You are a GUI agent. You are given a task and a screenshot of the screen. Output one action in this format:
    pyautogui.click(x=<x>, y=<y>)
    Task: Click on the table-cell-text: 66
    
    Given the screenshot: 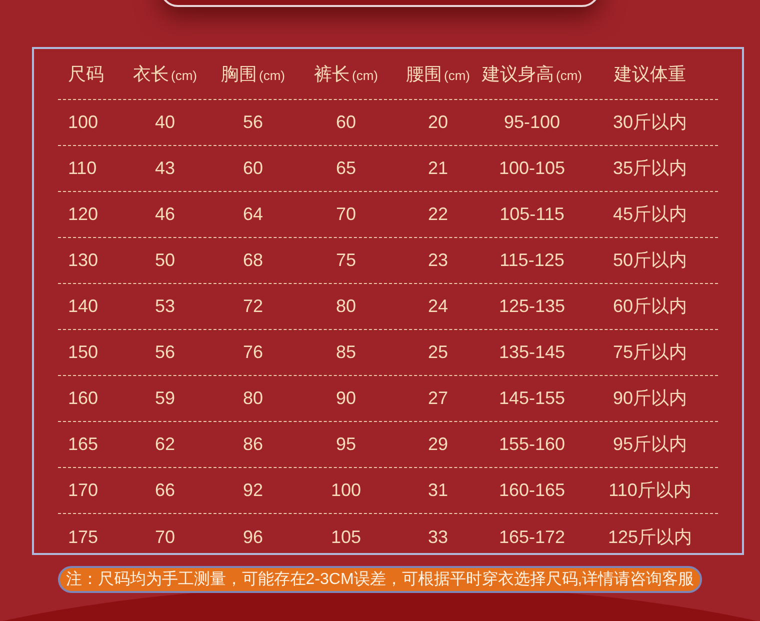 What is the action you would take?
    pyautogui.click(x=165, y=490)
    